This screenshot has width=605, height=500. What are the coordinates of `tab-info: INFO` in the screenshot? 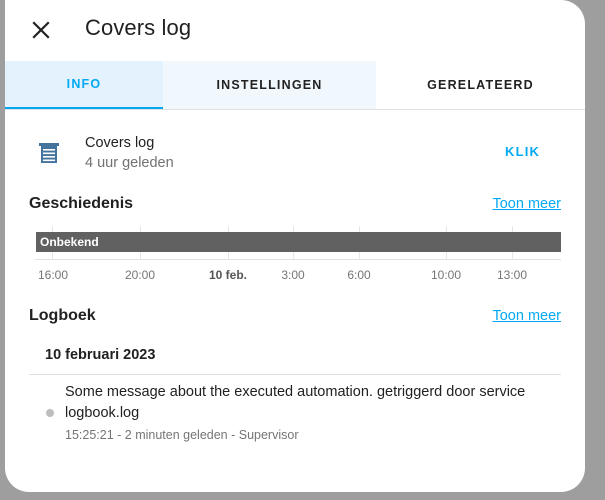 It's located at (84, 85).